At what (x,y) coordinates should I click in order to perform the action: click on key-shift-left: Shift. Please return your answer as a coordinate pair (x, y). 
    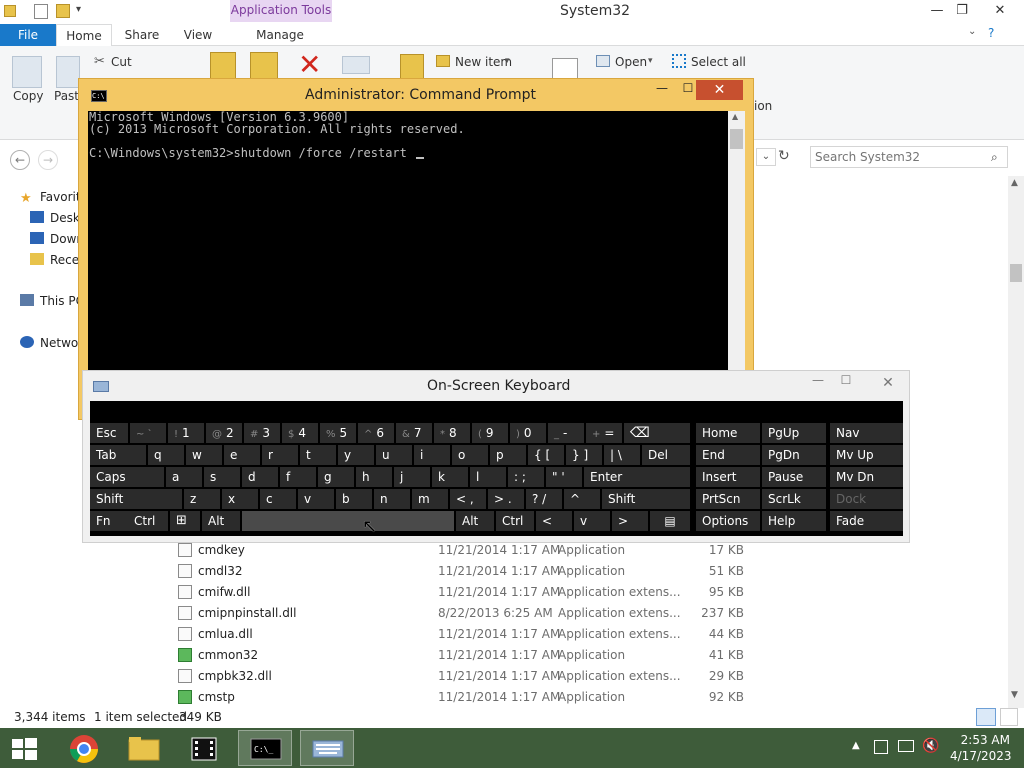
    Looking at the image, I should click on (136, 499).